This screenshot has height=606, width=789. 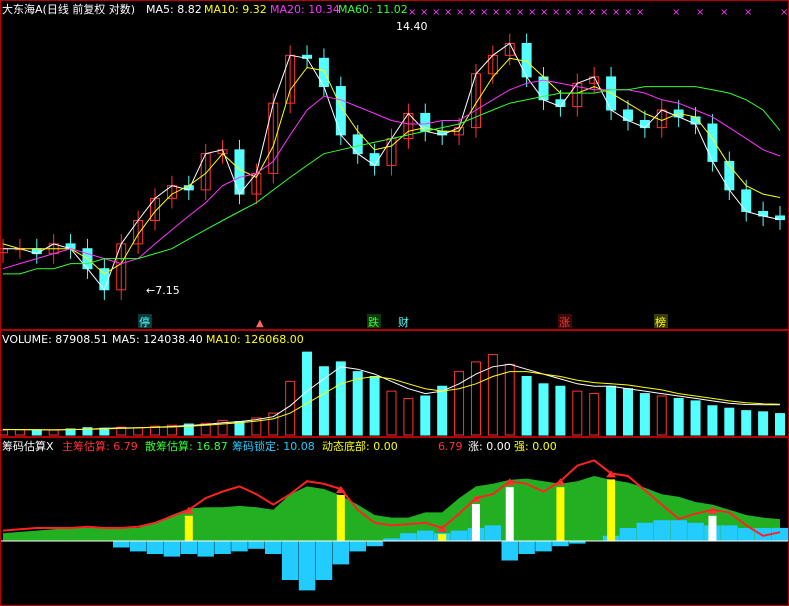 I want to click on rise-label: 涨: 0.00, so click(x=489, y=446).